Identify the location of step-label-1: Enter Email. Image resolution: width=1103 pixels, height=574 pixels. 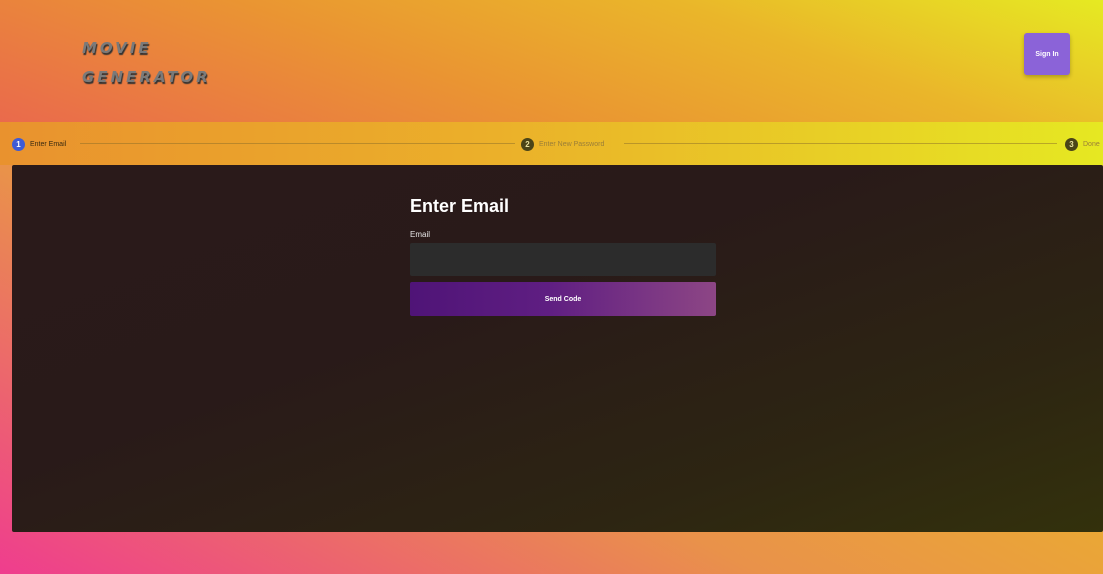
(48, 144).